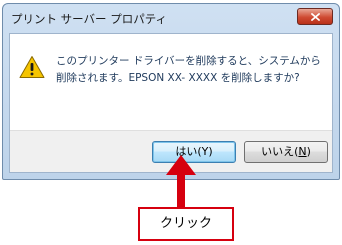 The image size is (342, 245). Describe the element at coordinates (89, 19) in the screenshot. I see `dialog-title: プリント サーバー プロパティ` at that location.